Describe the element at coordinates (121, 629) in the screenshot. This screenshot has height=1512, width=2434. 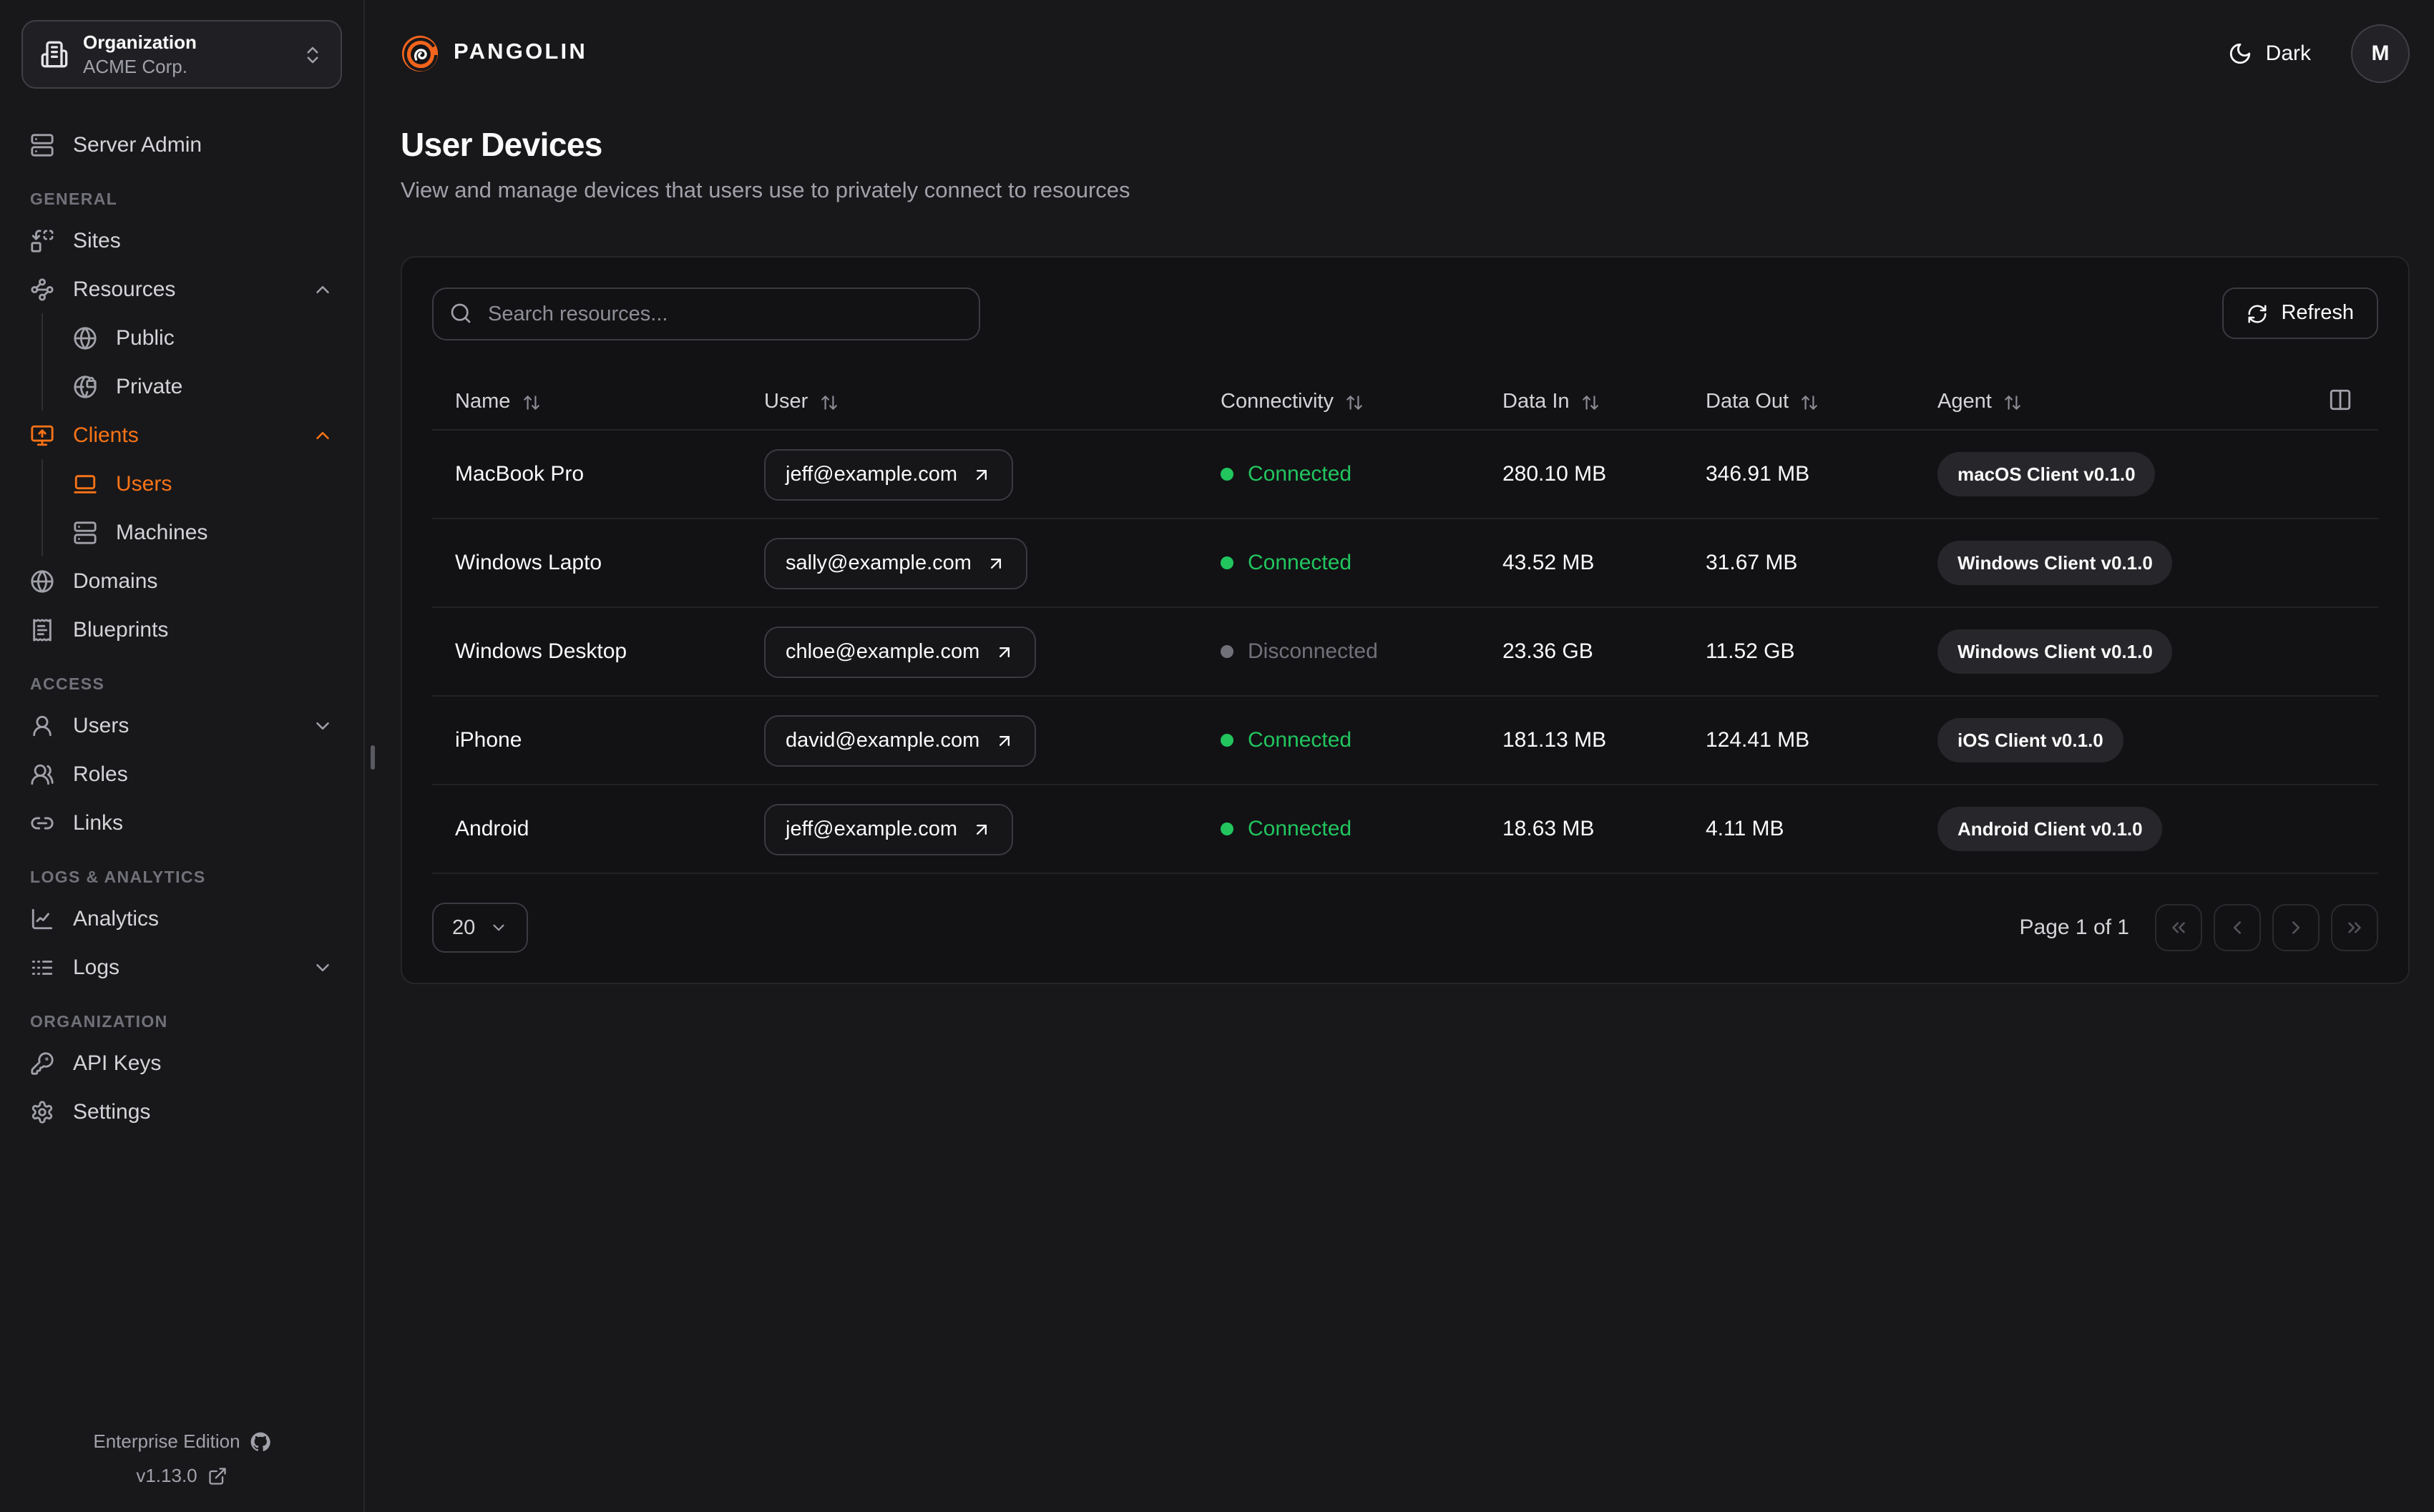
I see `sidebar-item-label: Blueprints` at that location.